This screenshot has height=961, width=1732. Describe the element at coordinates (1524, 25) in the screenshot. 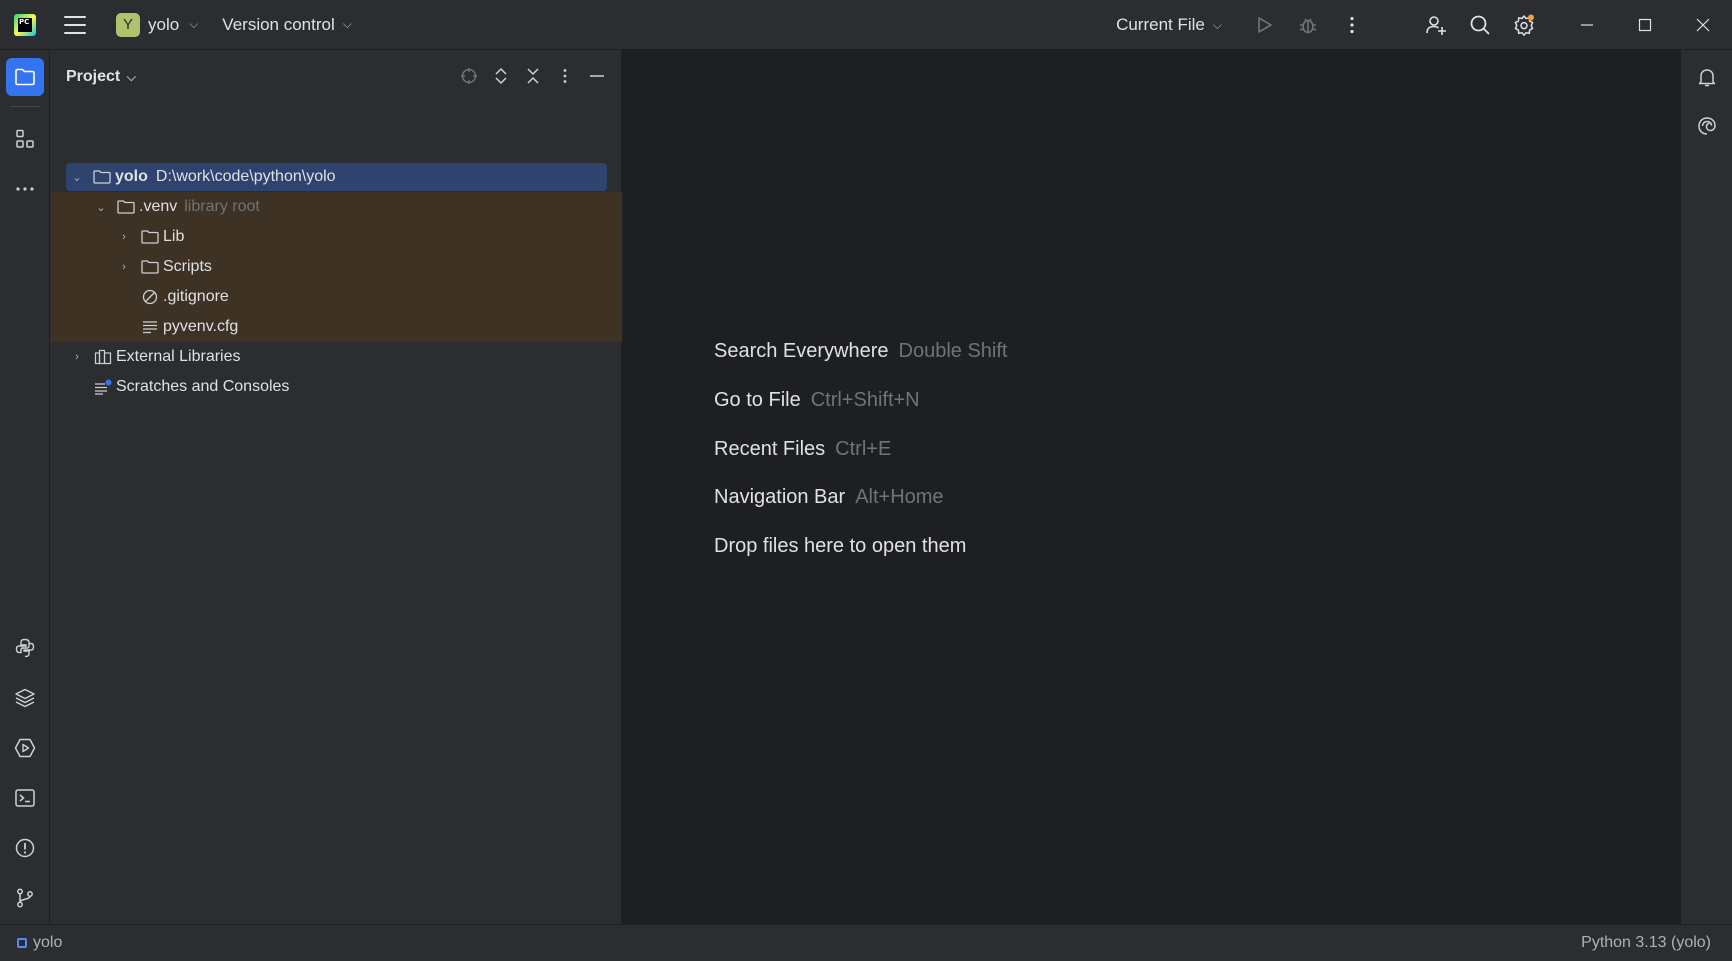

I see `ide-settings-button` at that location.